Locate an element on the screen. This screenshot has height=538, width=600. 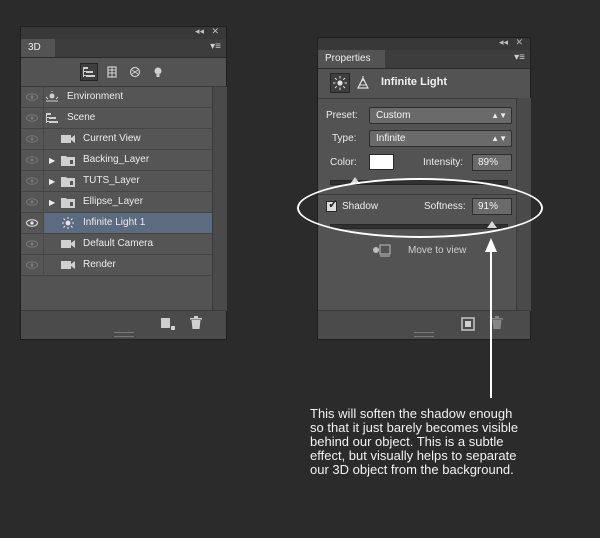
panel-3d-tabrow: 3D ▾≡ is located at coordinates (123, 48).